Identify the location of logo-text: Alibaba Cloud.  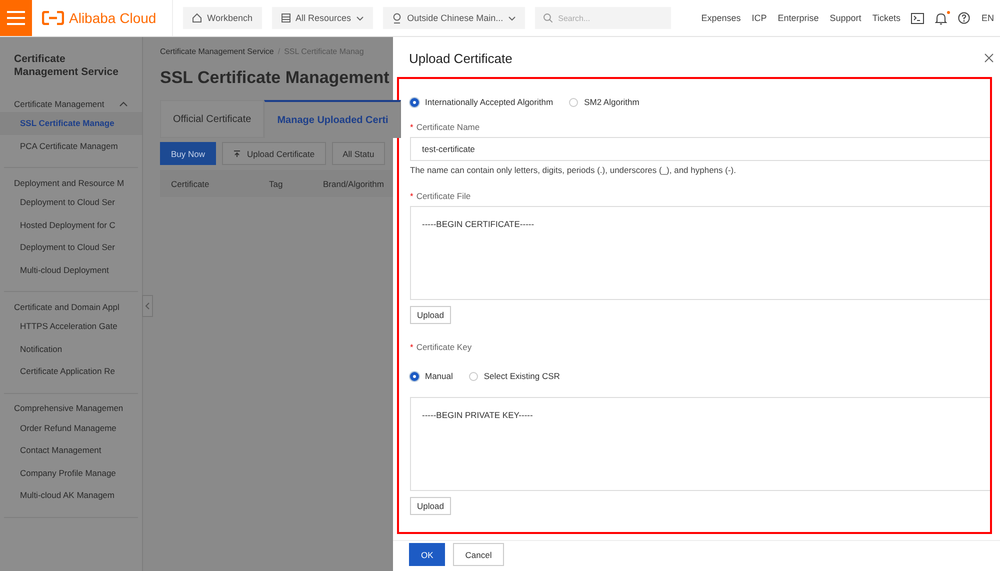
(112, 18).